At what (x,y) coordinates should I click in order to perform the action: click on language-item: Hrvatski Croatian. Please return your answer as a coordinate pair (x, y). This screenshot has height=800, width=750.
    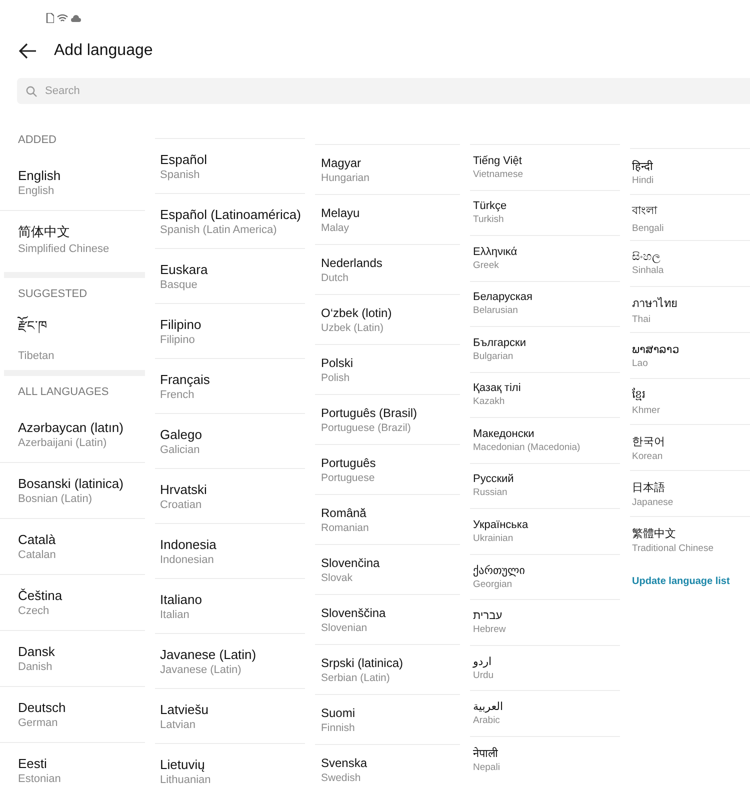
    Looking at the image, I should click on (230, 495).